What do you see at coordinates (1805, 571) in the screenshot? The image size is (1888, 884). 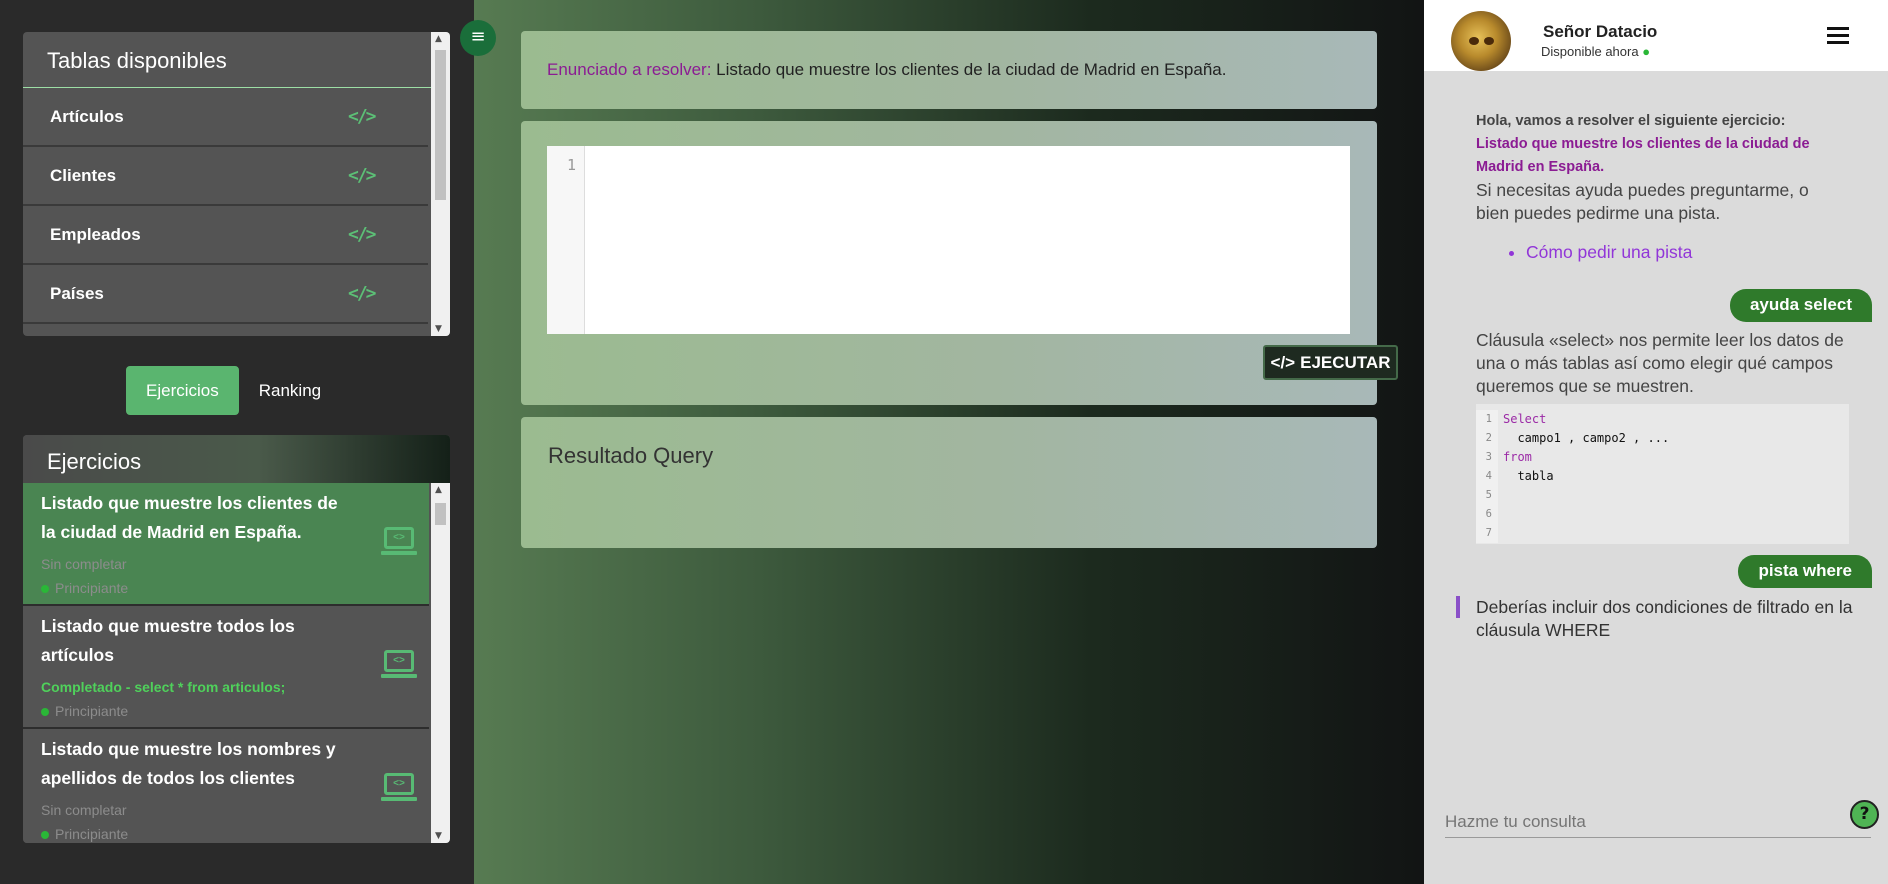 I see `user-message: pista where` at bounding box center [1805, 571].